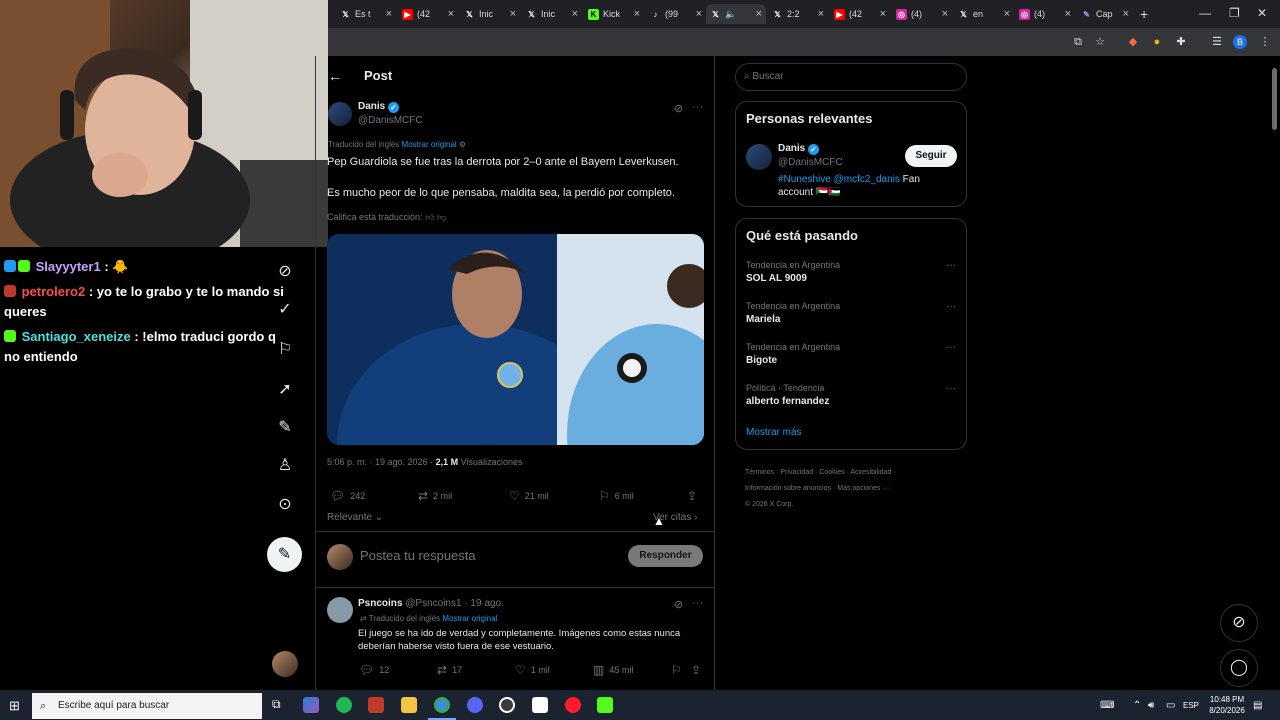 Image resolution: width=1280 pixels, height=720 pixels. I want to click on reply-reply-action: 💬︎ 12, so click(374, 670).